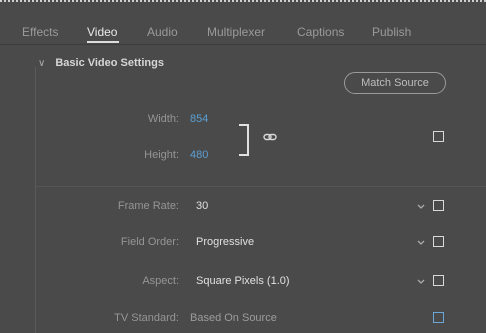  What do you see at coordinates (160, 281) in the screenshot?
I see `aspect-label: Aspect:` at bounding box center [160, 281].